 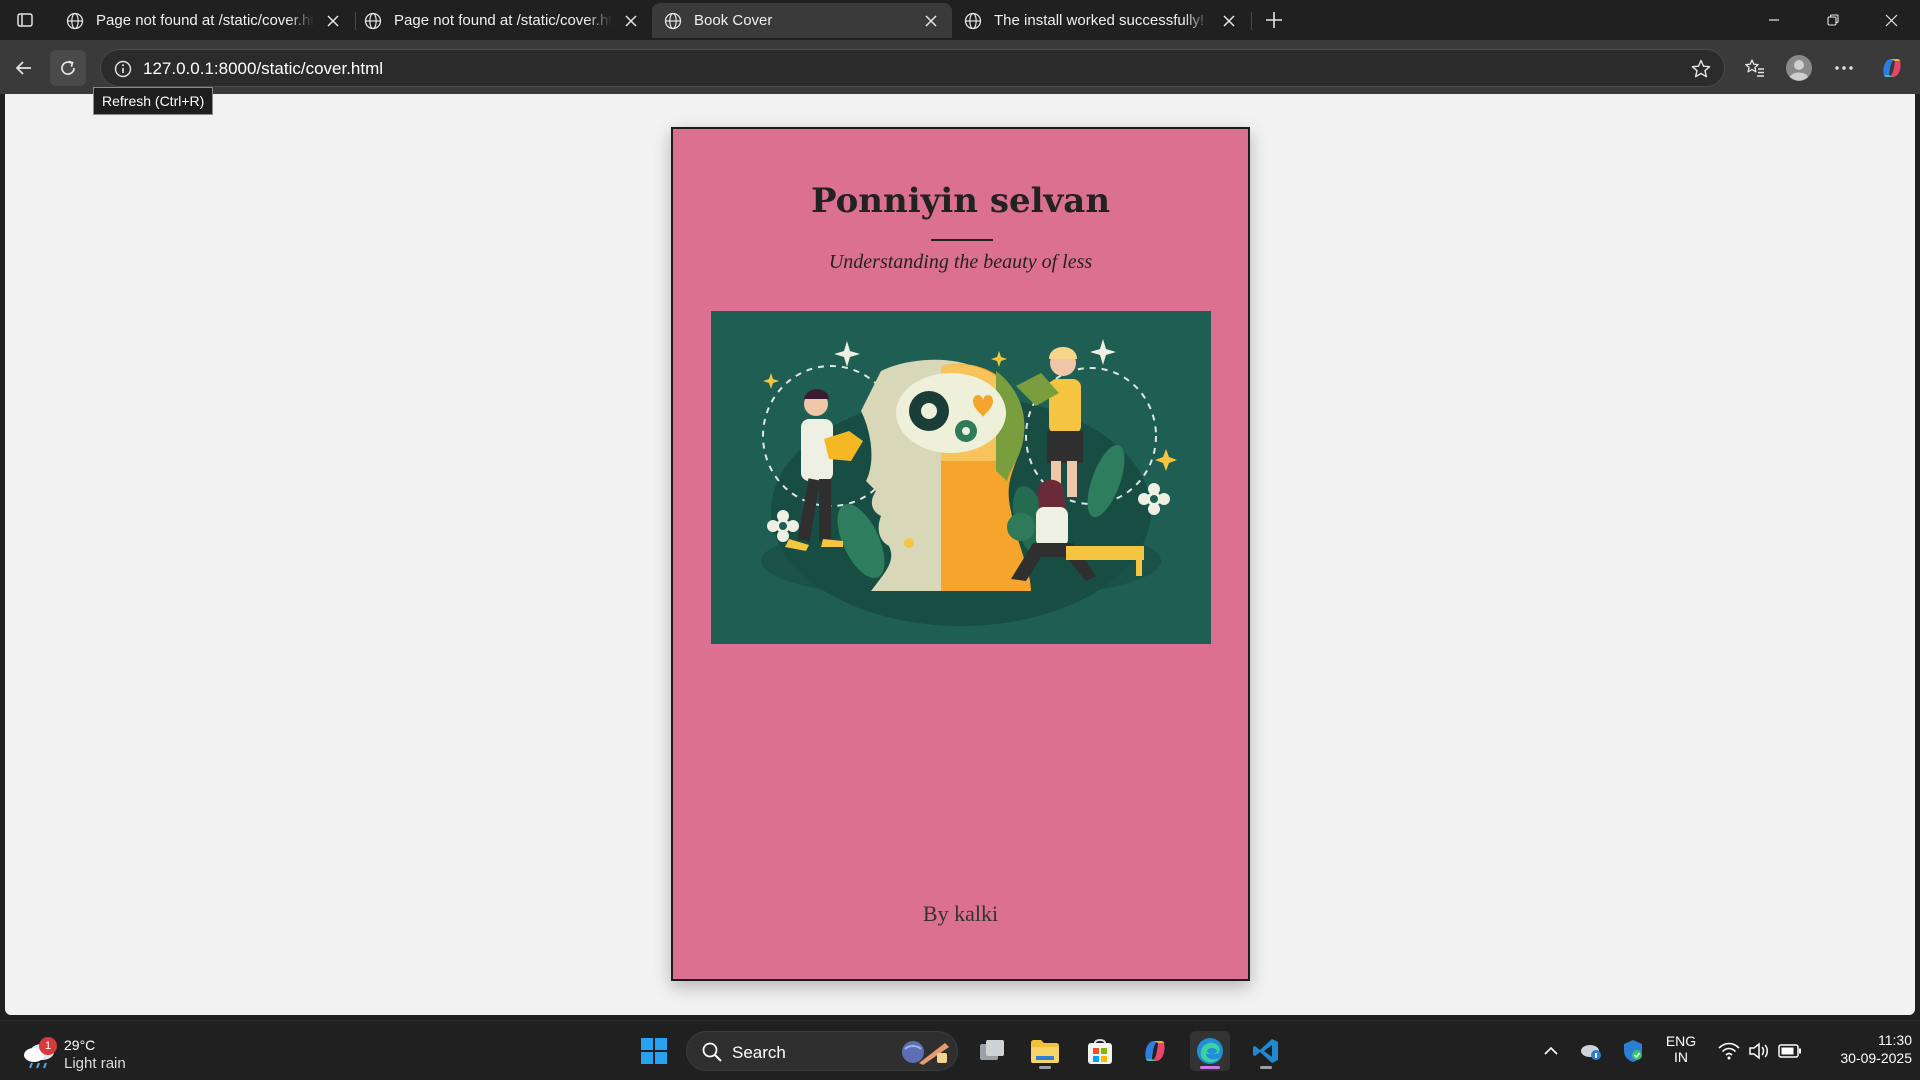 I want to click on minimize-button, so click(x=1774, y=20).